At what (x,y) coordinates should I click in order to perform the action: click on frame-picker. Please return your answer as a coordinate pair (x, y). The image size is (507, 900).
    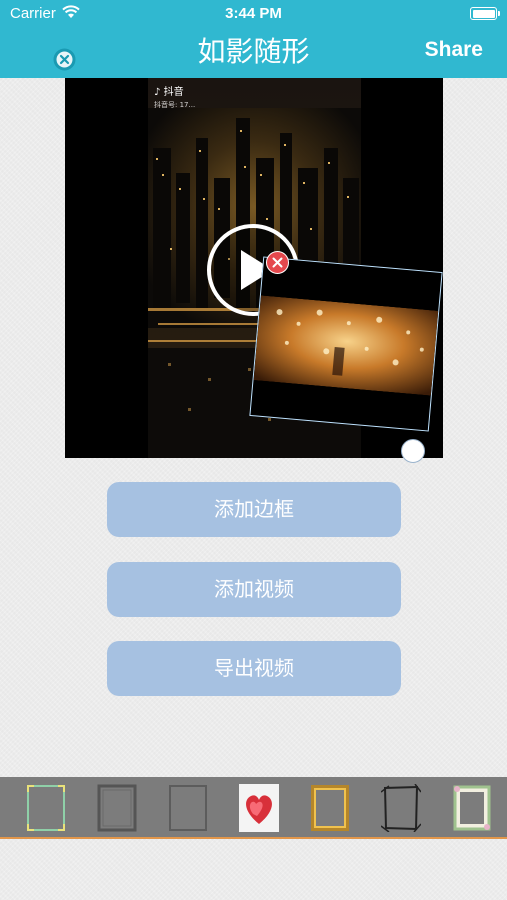
    Looking at the image, I should click on (253, 808).